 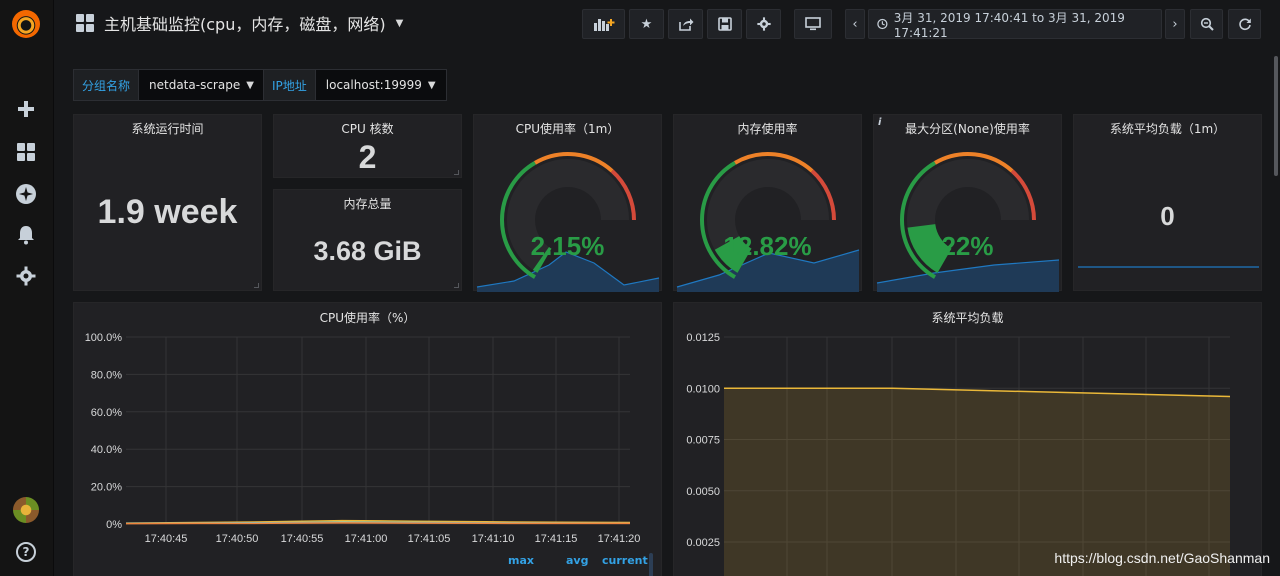 I want to click on settings-gear-icon, so click(x=763, y=24).